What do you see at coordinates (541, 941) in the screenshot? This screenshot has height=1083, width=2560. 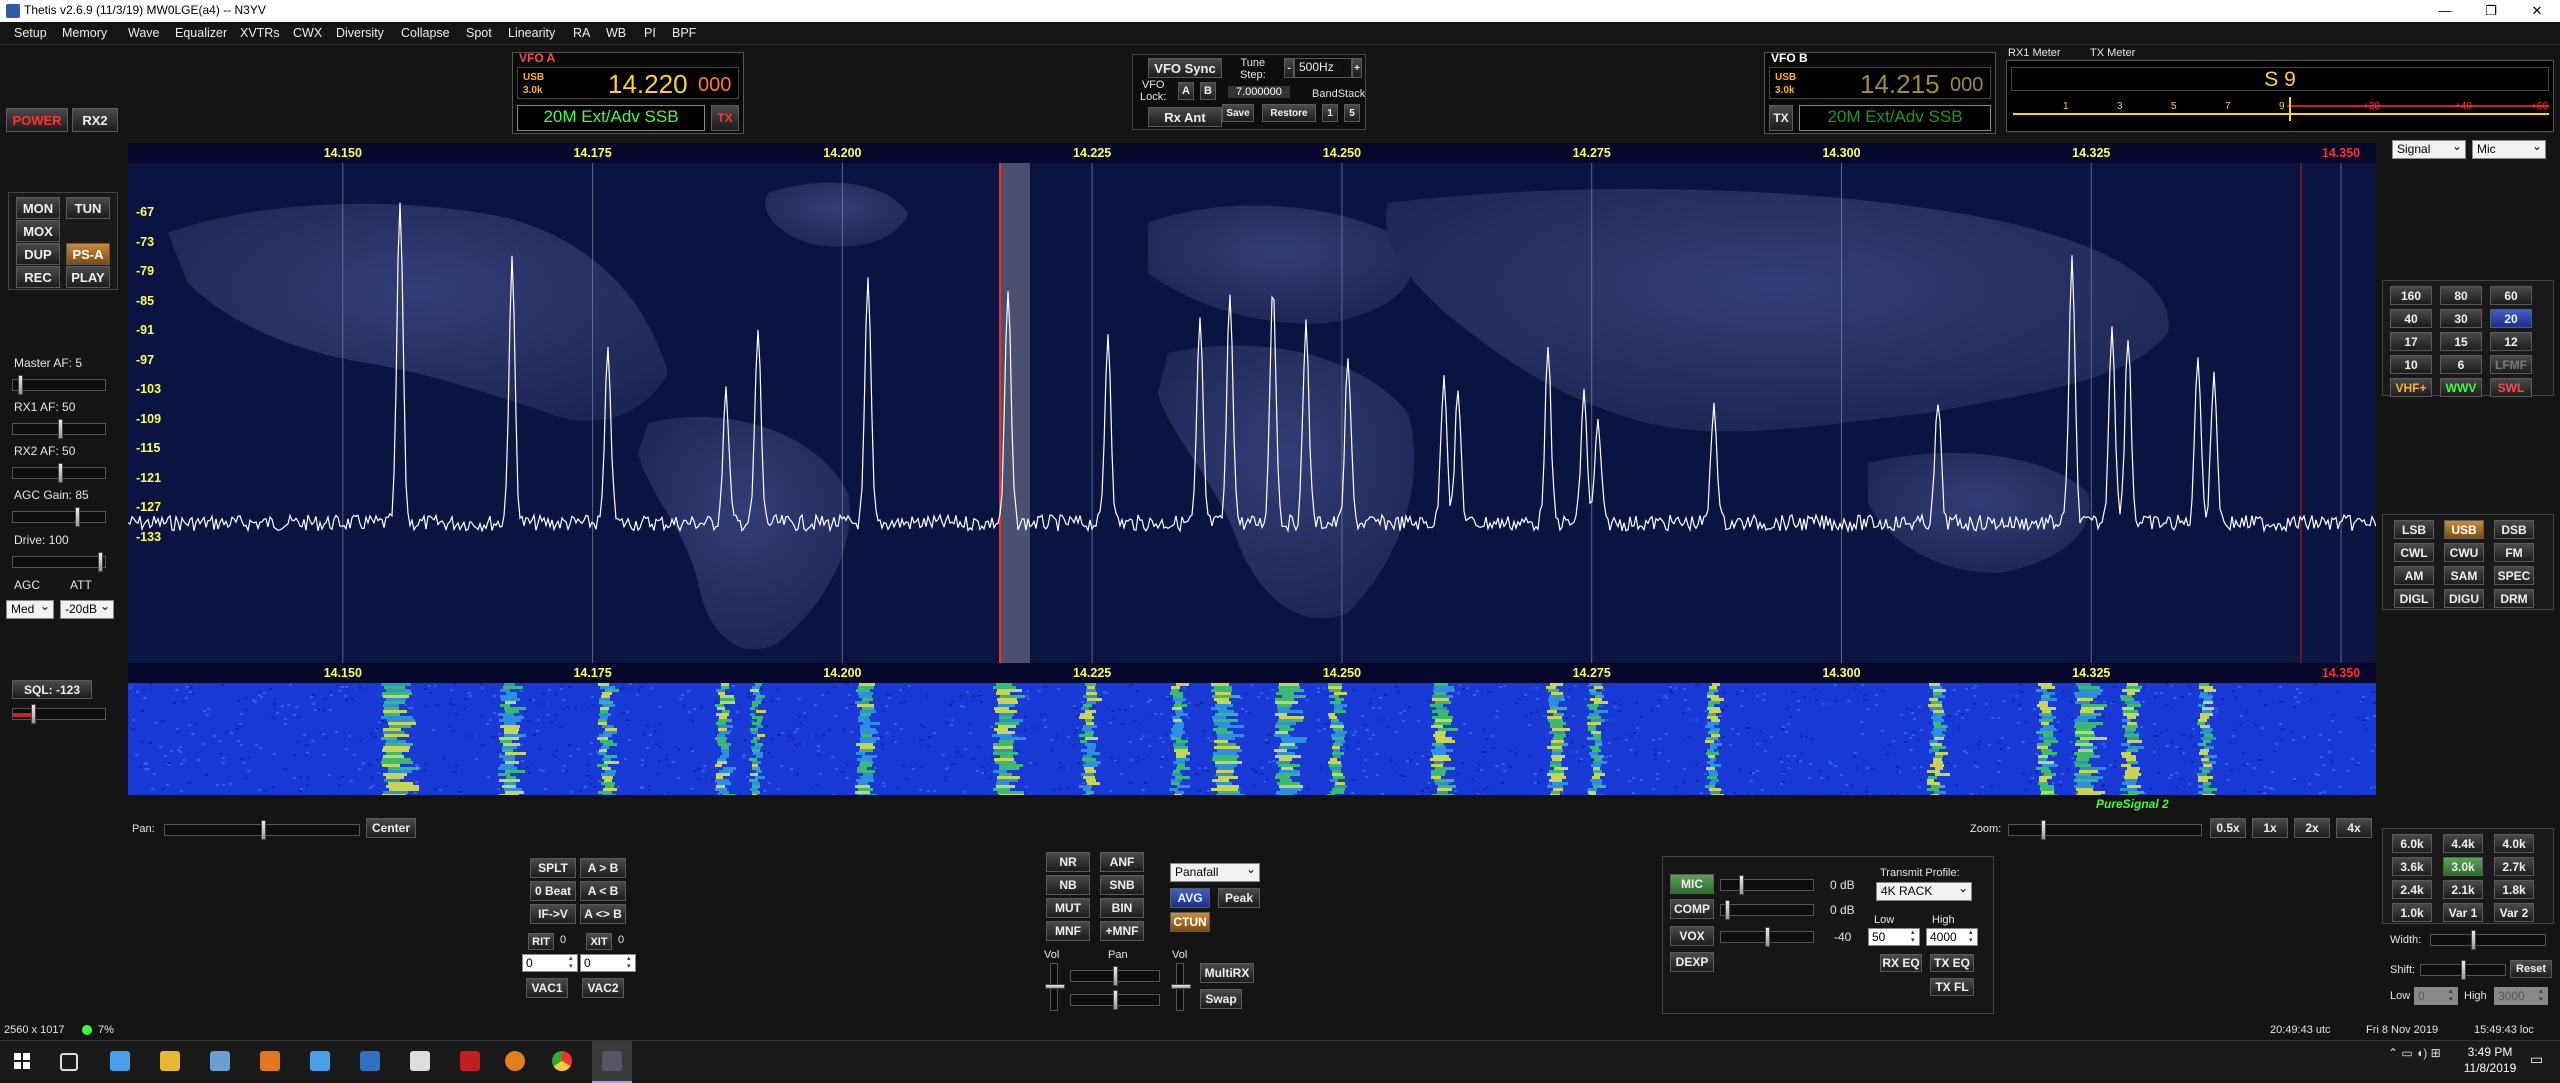 I see `rit-button: RIT` at bounding box center [541, 941].